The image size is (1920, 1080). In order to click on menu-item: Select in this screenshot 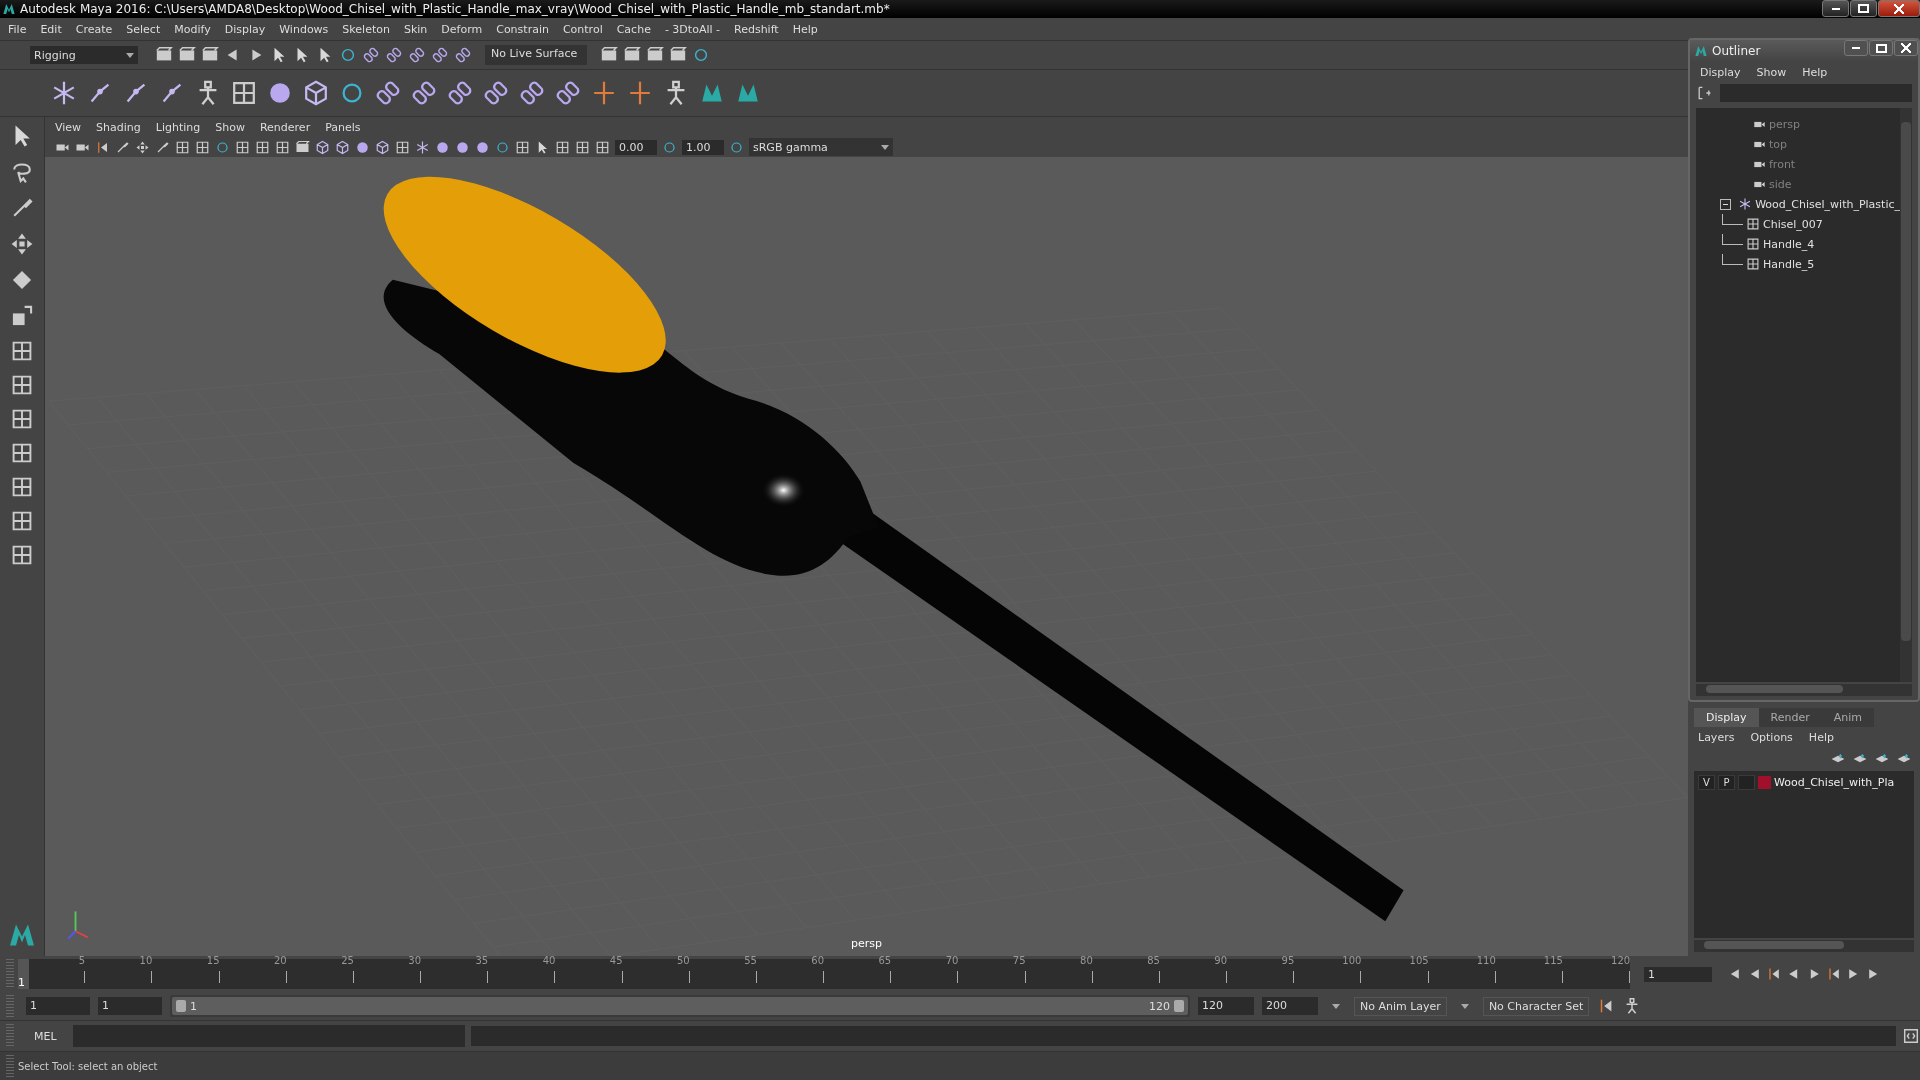, I will do `click(143, 29)`.